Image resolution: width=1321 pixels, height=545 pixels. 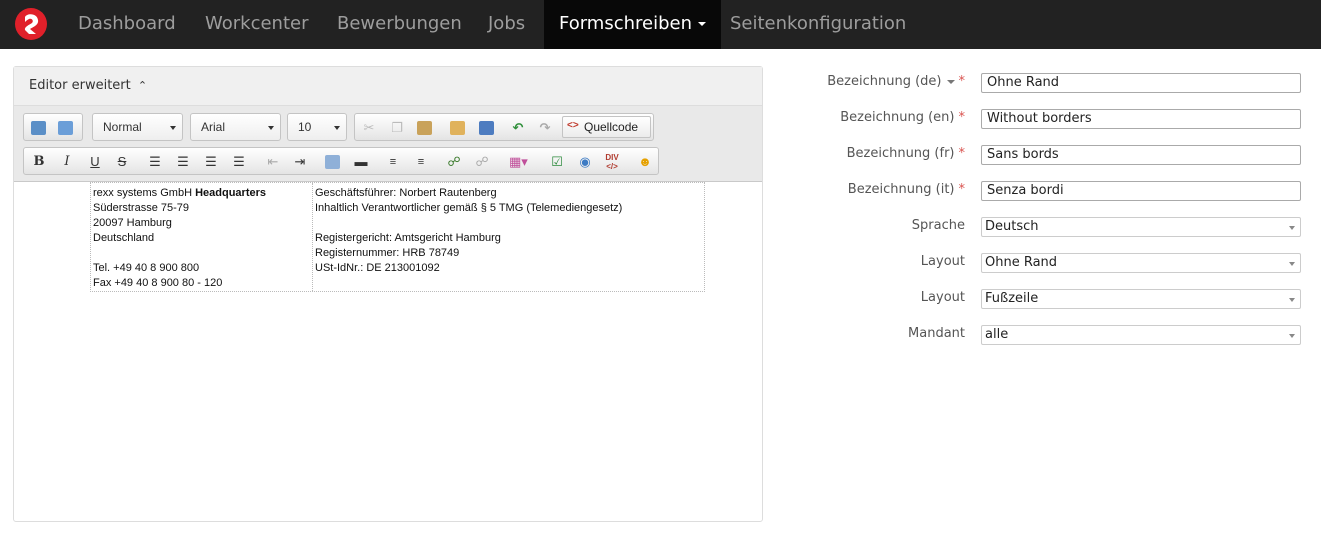 What do you see at coordinates (906, 189) in the screenshot?
I see `label-bezeichnung-it: Bezeichnung (it) *` at bounding box center [906, 189].